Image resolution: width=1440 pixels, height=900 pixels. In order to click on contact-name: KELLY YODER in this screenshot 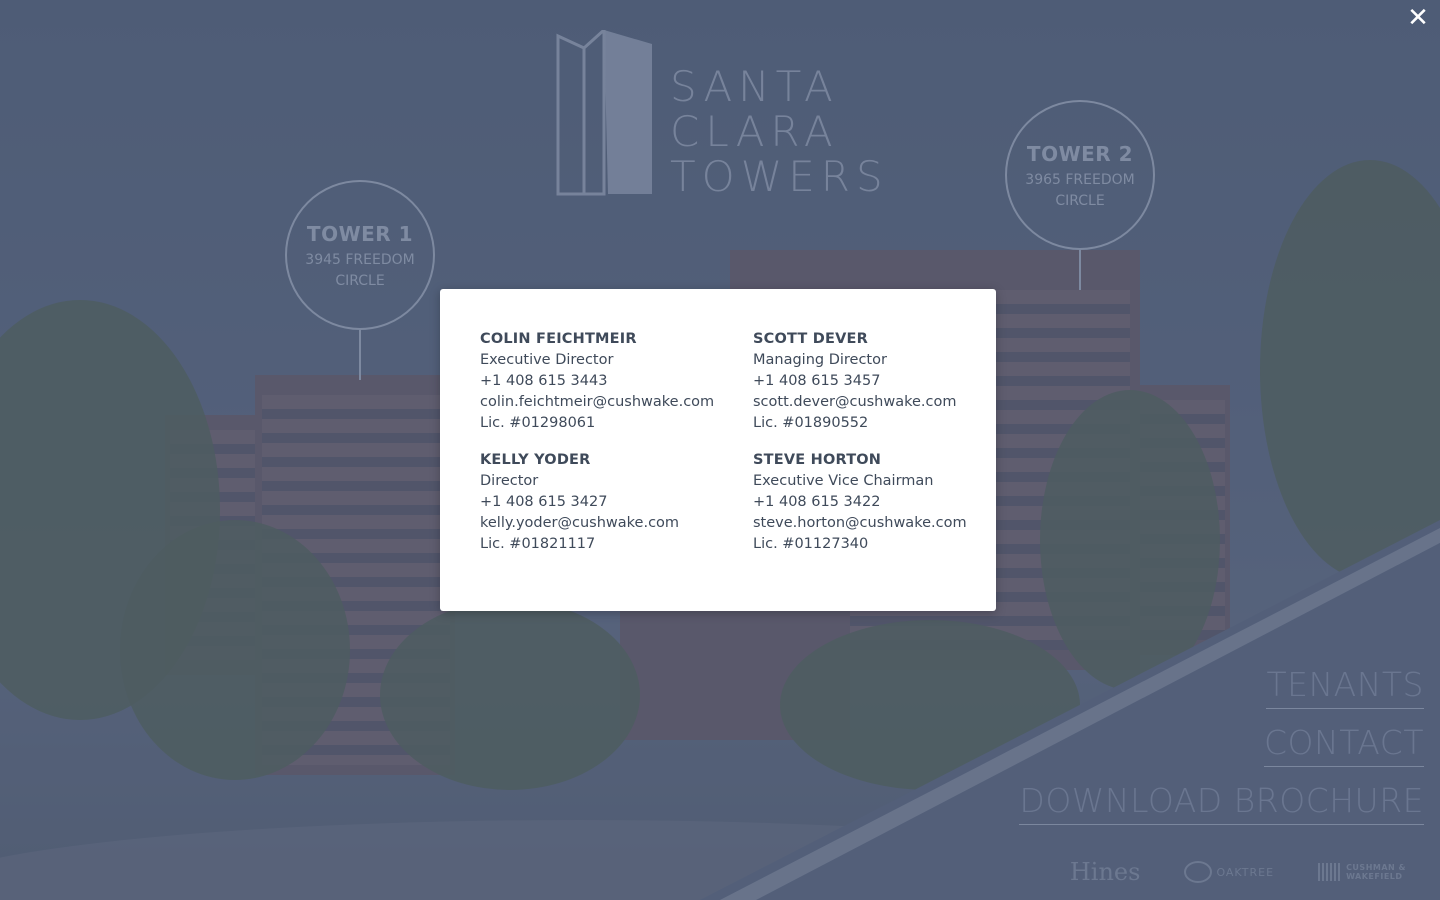, I will do `click(535, 460)`.